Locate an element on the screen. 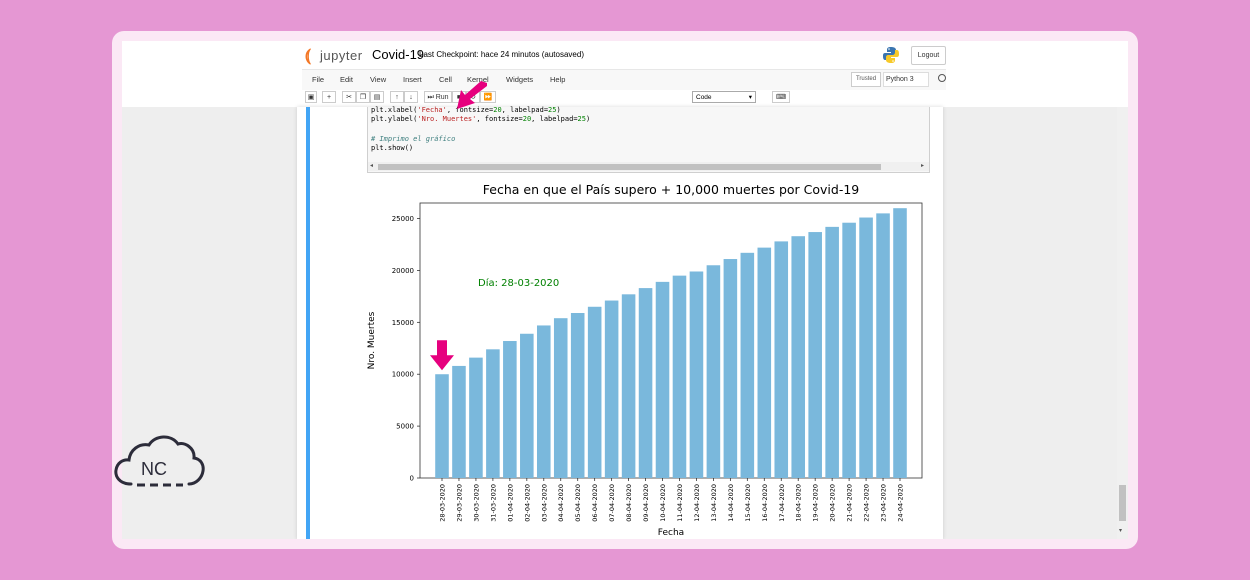 This screenshot has height=580, width=1250. menu-cell: Cell is located at coordinates (445, 80).